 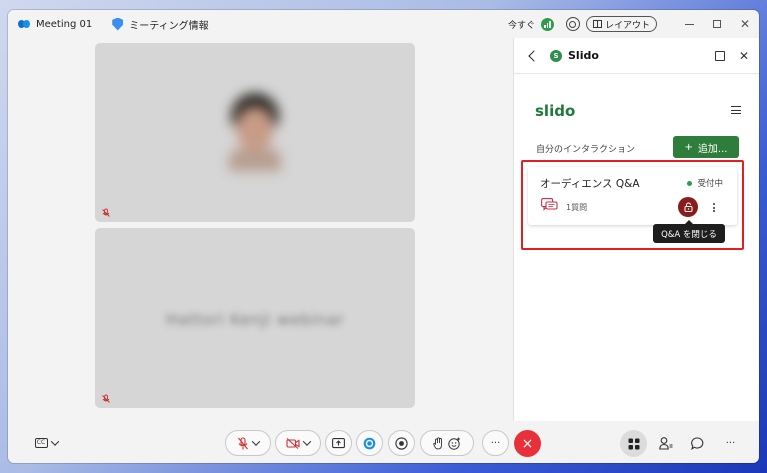 I want to click on more-panels-button: ···, so click(x=730, y=443).